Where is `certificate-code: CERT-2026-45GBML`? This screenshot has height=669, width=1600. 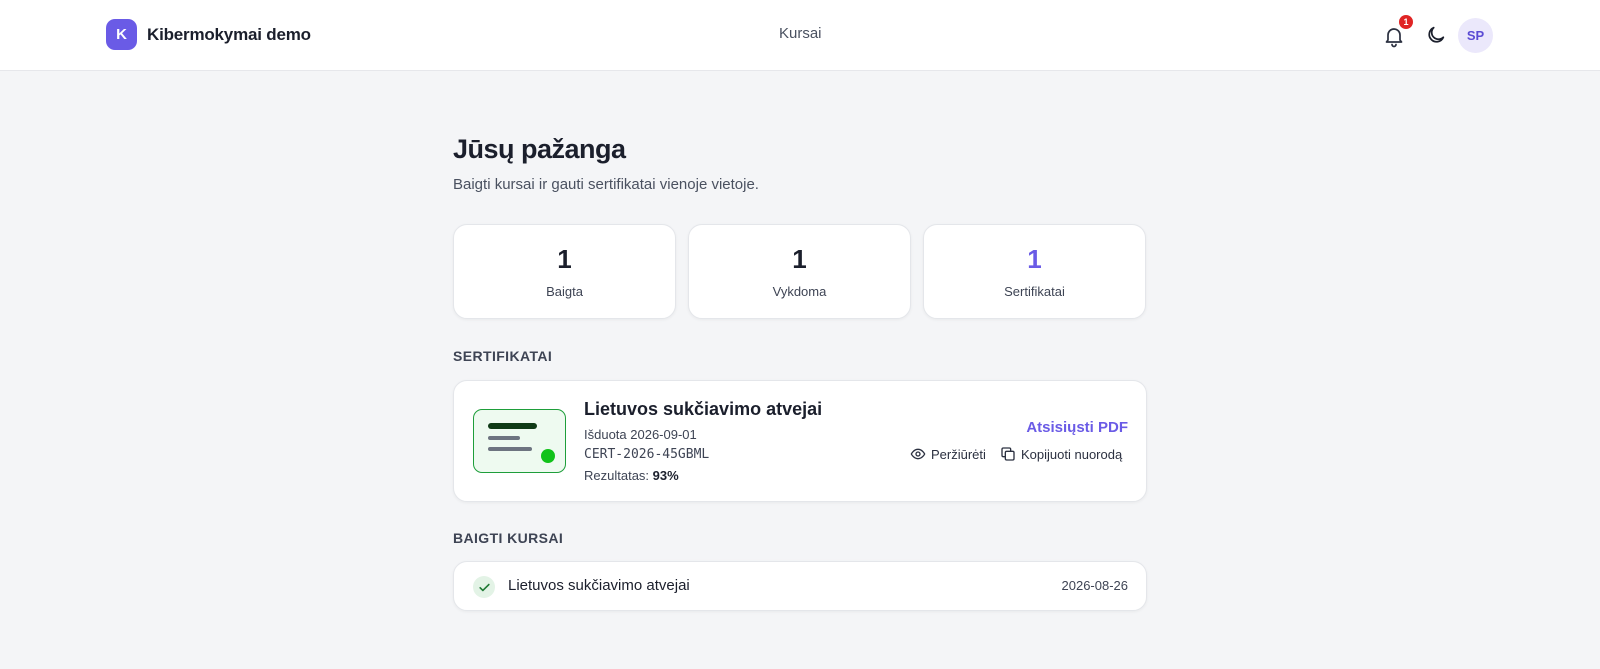
certificate-code: CERT-2026-45GBML is located at coordinates (647, 454).